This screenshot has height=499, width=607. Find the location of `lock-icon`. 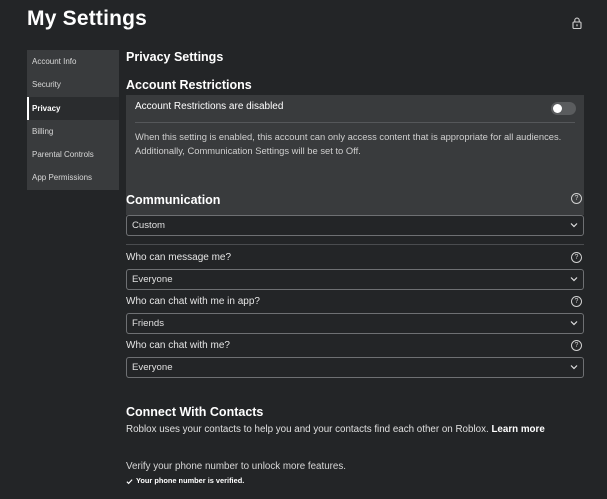

lock-icon is located at coordinates (577, 23).